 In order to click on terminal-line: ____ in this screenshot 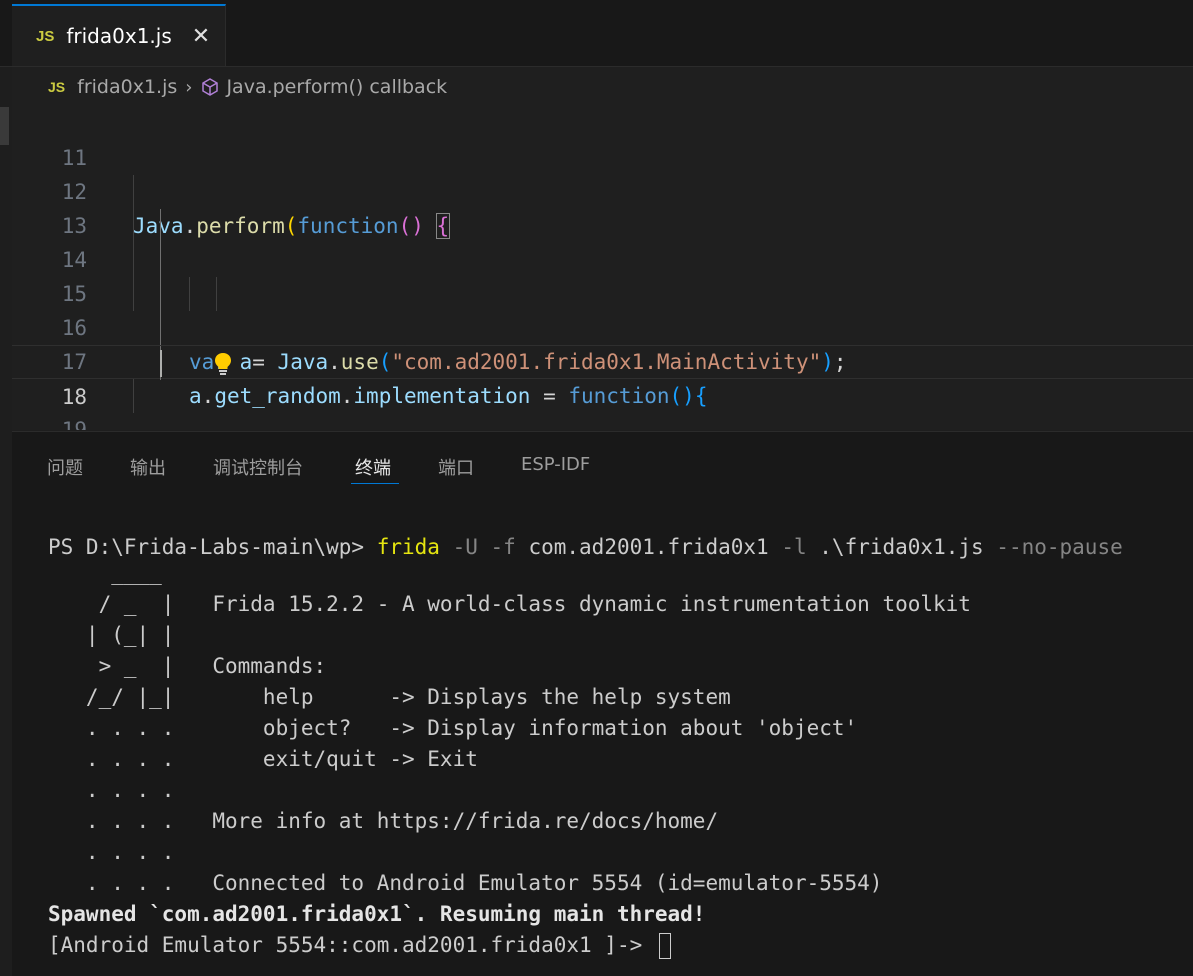, I will do `click(105, 573)`.